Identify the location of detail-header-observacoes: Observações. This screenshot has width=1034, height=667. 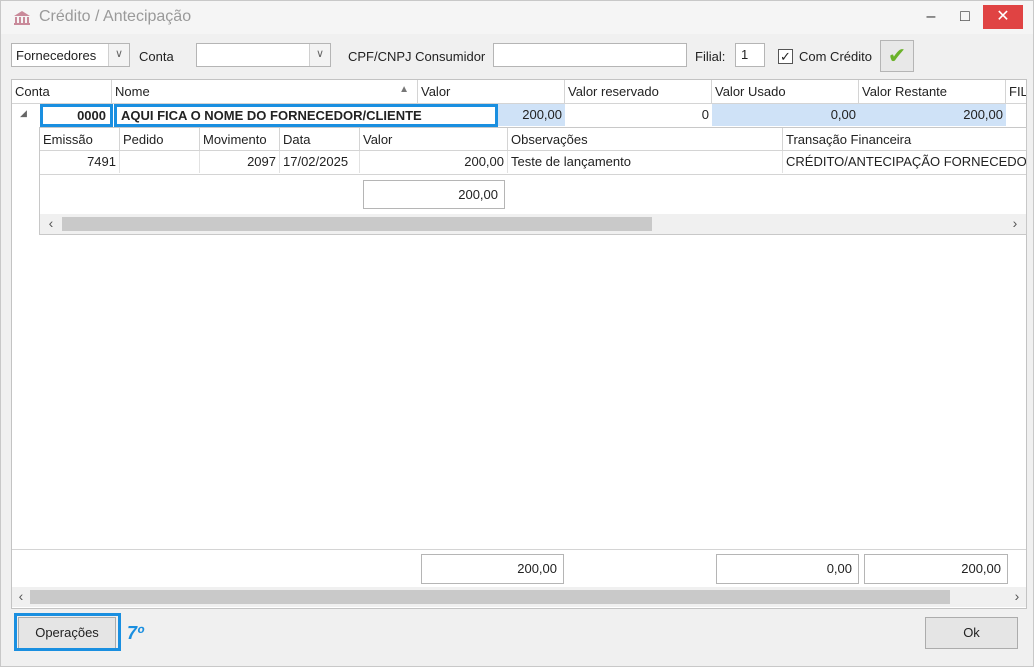
(645, 139).